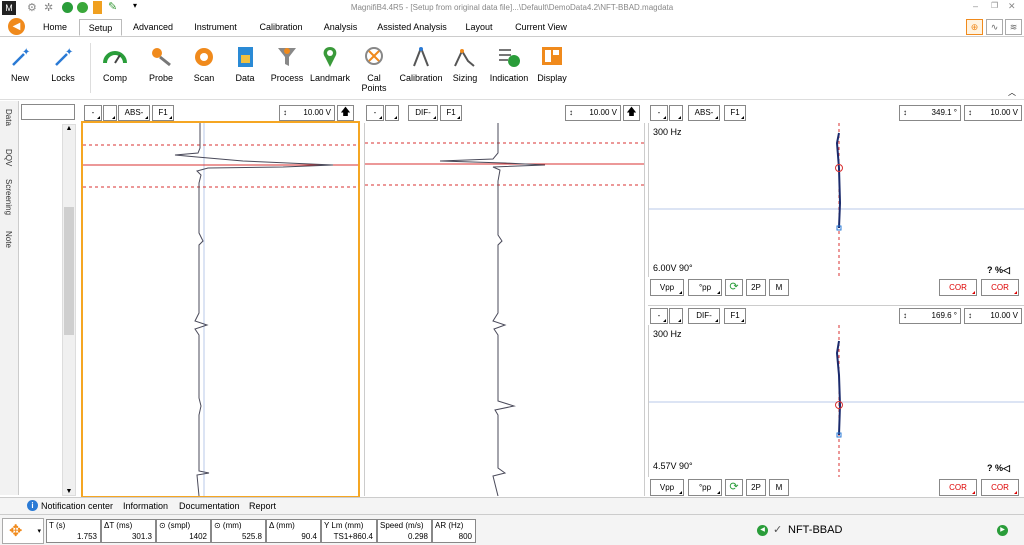 This screenshot has width=1024, height=545. I want to click on strip-abs-filter-select: F1, so click(163, 113).